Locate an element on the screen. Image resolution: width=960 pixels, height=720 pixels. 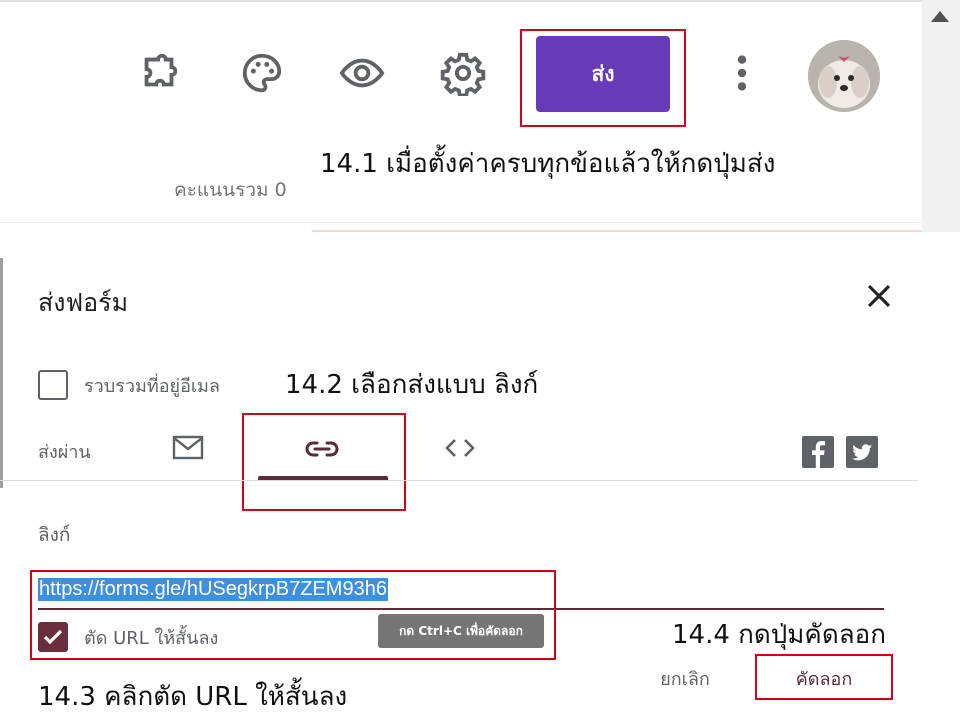
annotation-box-send is located at coordinates (603, 78).